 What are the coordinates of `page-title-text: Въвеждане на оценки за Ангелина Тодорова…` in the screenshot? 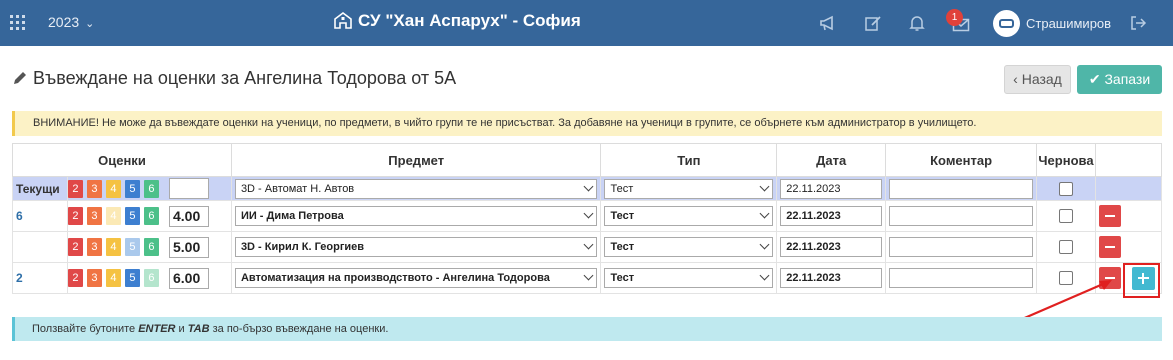 It's located at (245, 78).